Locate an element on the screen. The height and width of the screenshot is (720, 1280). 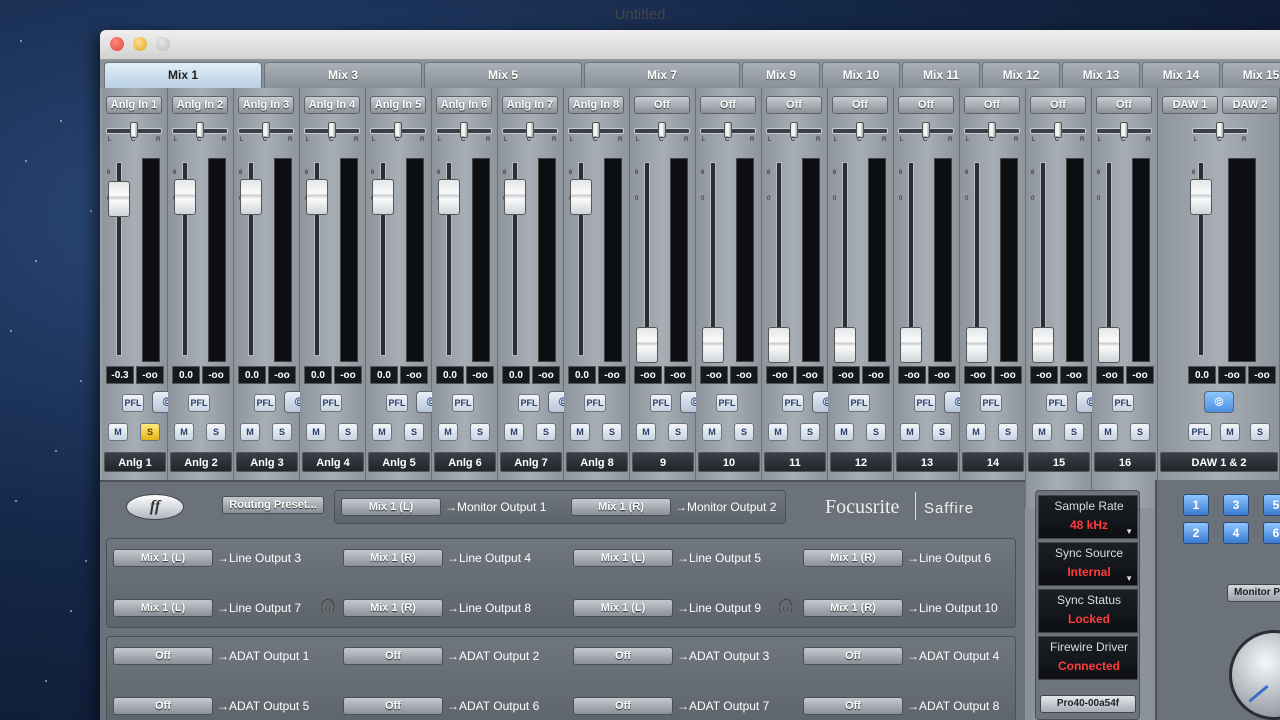
speaker-select-button-3: 3 is located at coordinates (1236, 505).